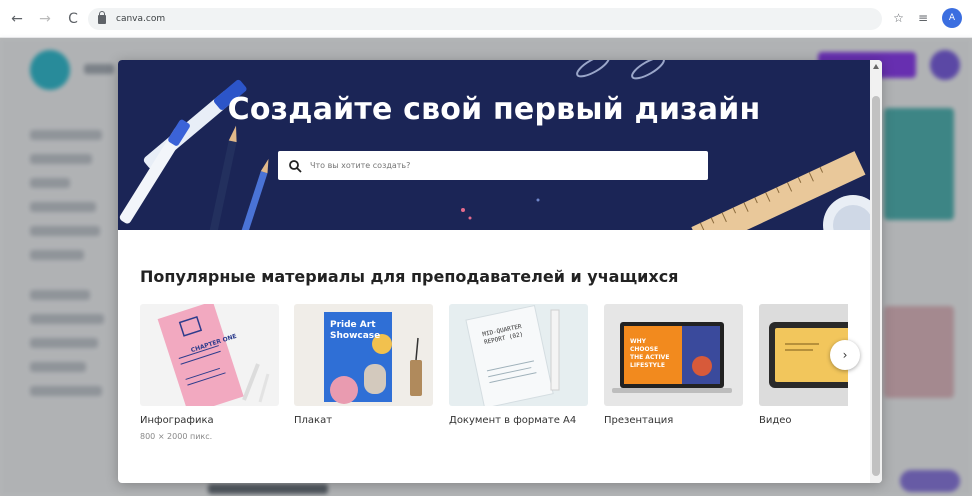  I want to click on back-icon: ←, so click(17, 19).